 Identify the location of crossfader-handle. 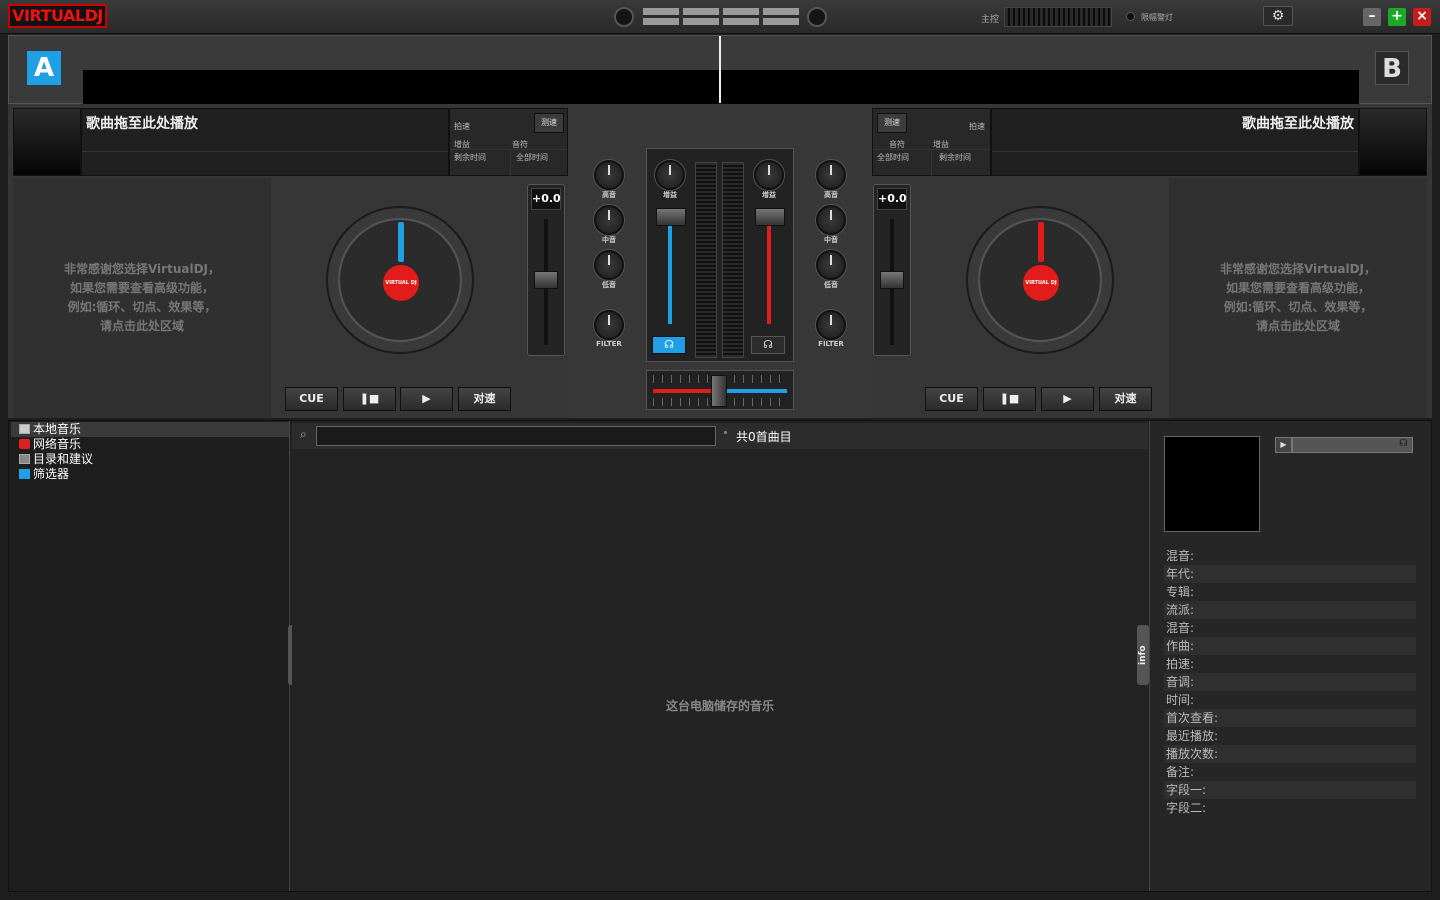
(719, 391).